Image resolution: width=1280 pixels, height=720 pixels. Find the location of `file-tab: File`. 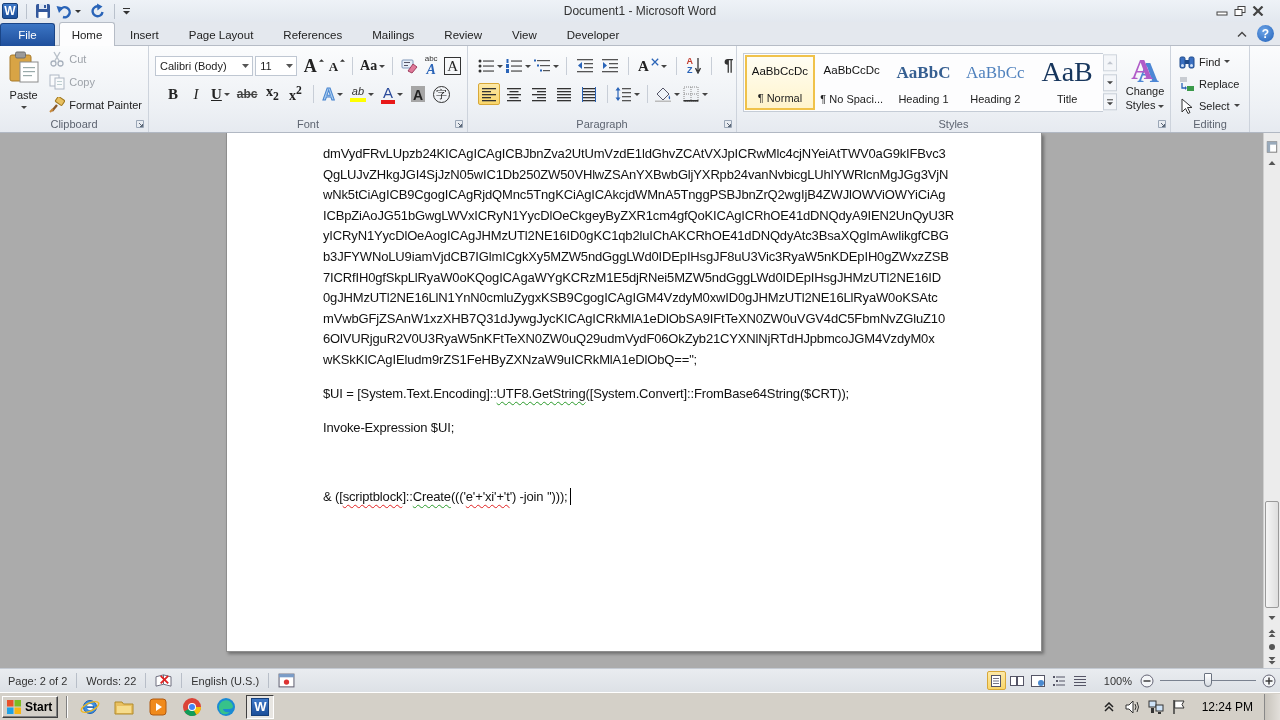

file-tab: File is located at coordinates (27, 34).